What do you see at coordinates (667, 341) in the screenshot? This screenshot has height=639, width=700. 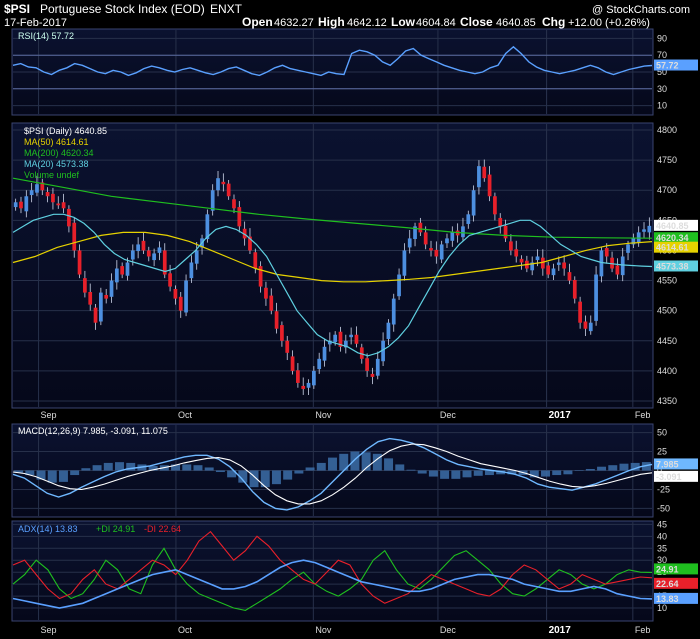 I see `price-tick-label: 4450` at bounding box center [667, 341].